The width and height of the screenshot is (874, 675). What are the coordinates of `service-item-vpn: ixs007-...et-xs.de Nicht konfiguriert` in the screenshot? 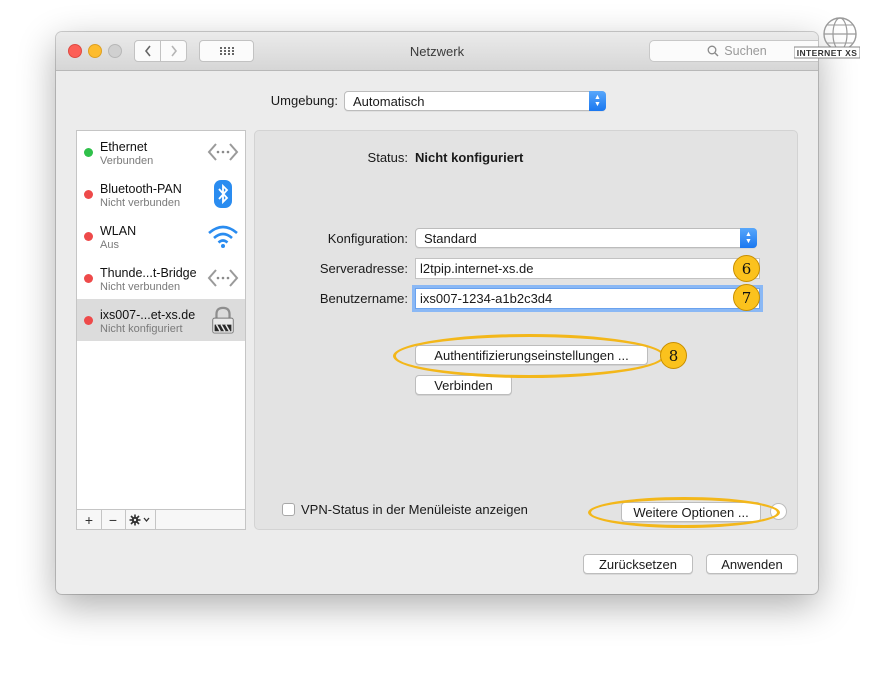 It's located at (161, 320).